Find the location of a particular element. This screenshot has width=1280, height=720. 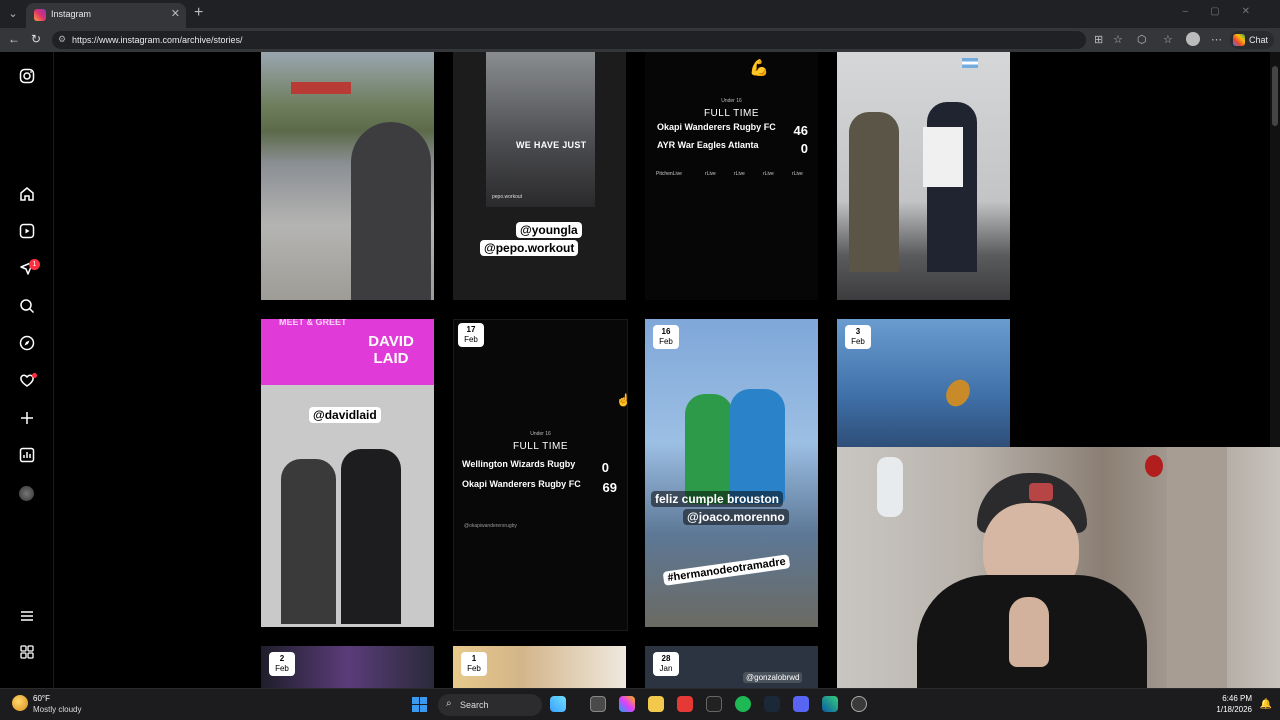

date-badge: 17 Feb is located at coordinates (471, 335).